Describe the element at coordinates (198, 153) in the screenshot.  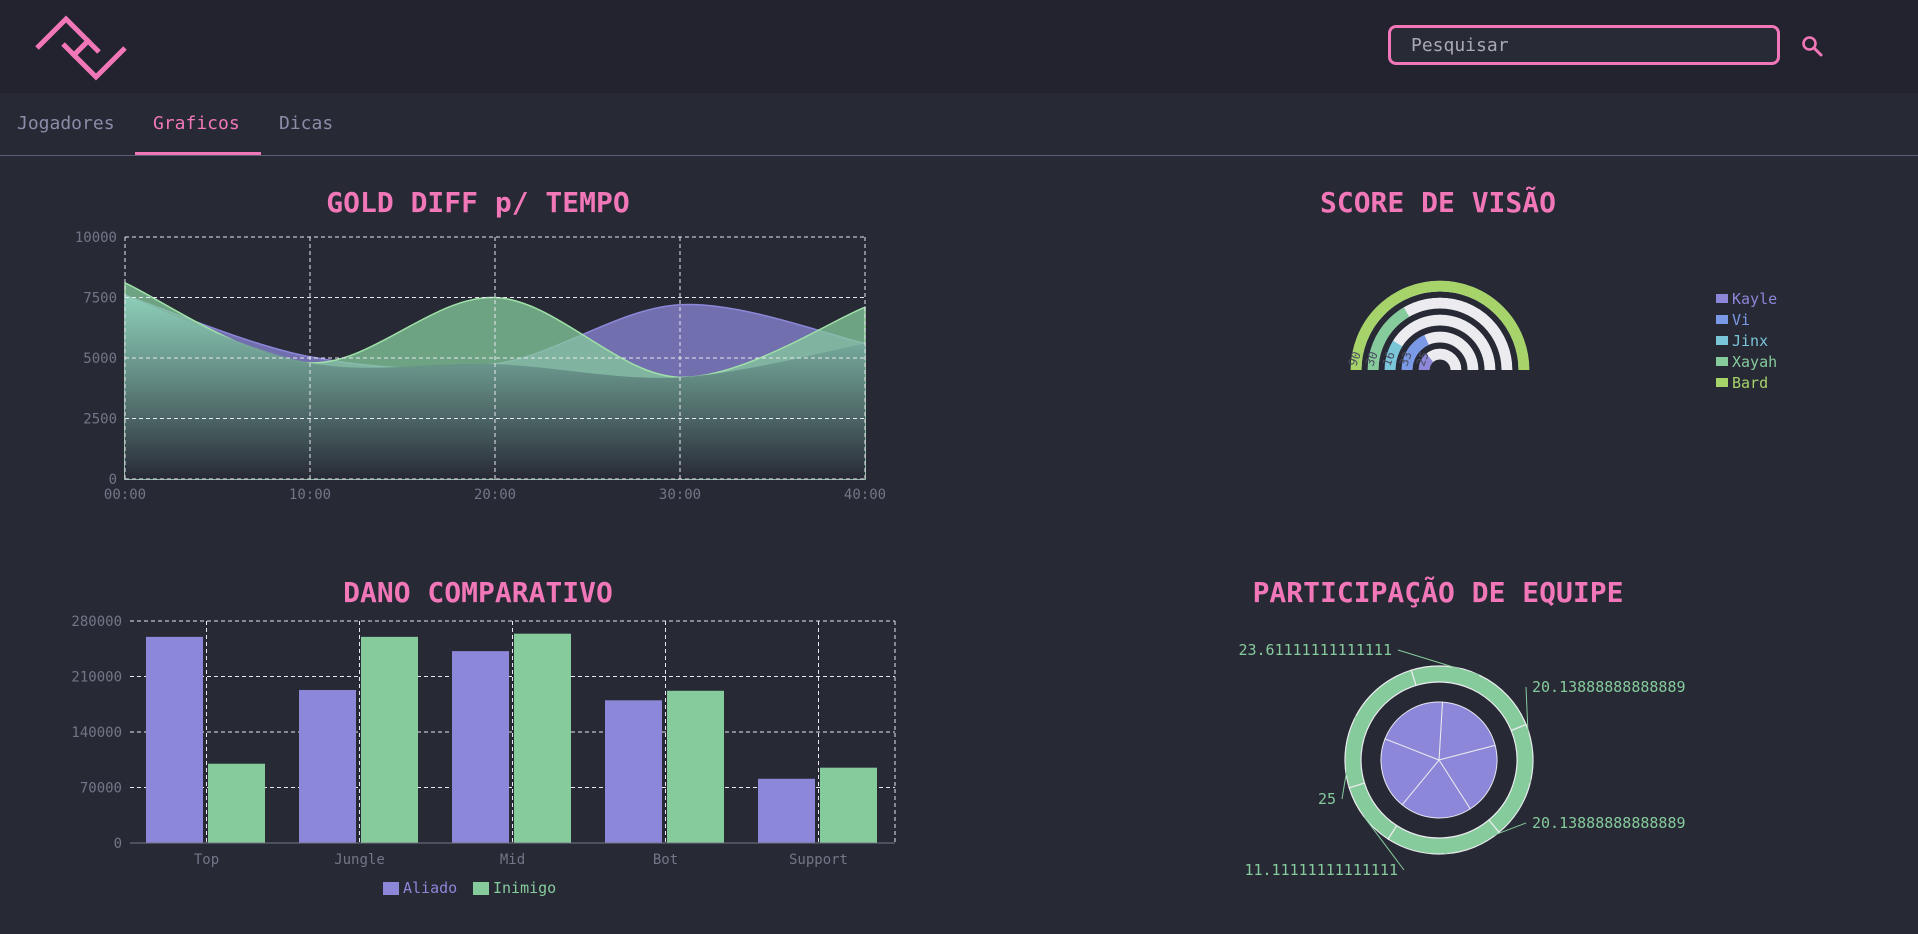
I see `active-tab-indicator` at that location.